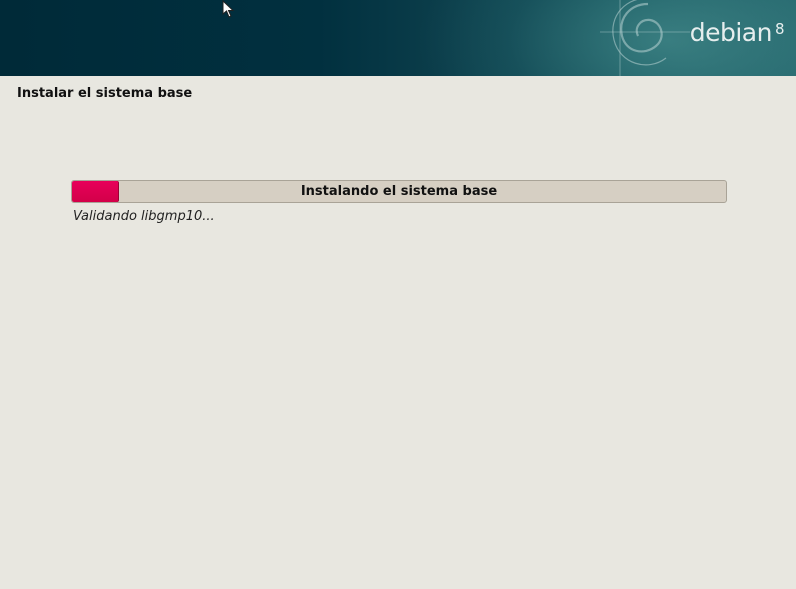  What do you see at coordinates (645, 38) in the screenshot?
I see `debian-swirl-icon` at bounding box center [645, 38].